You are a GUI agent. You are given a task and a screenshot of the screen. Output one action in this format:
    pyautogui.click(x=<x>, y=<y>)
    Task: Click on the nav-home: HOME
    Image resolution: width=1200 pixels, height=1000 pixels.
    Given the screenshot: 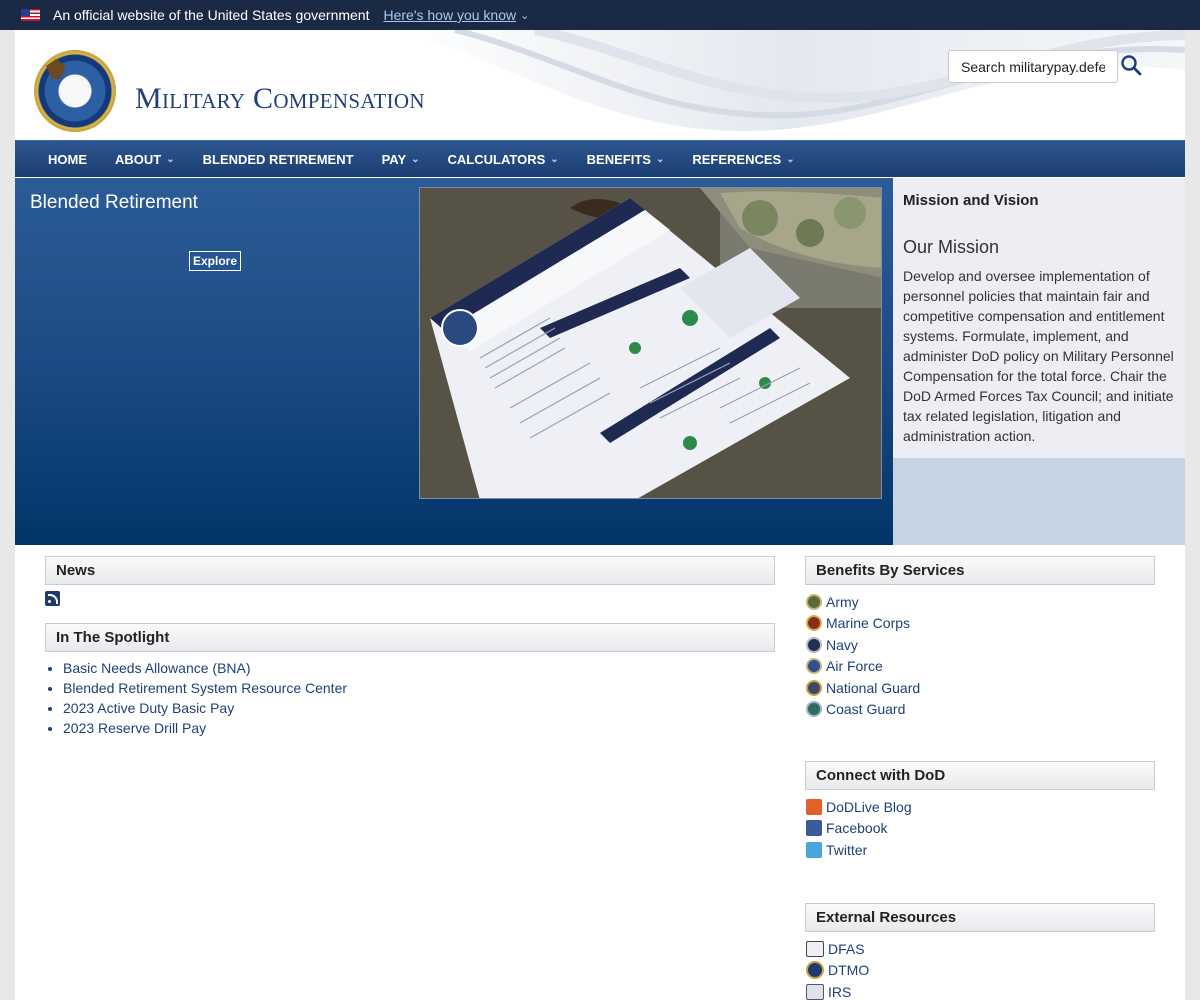 What is the action you would take?
    pyautogui.click(x=58, y=159)
    